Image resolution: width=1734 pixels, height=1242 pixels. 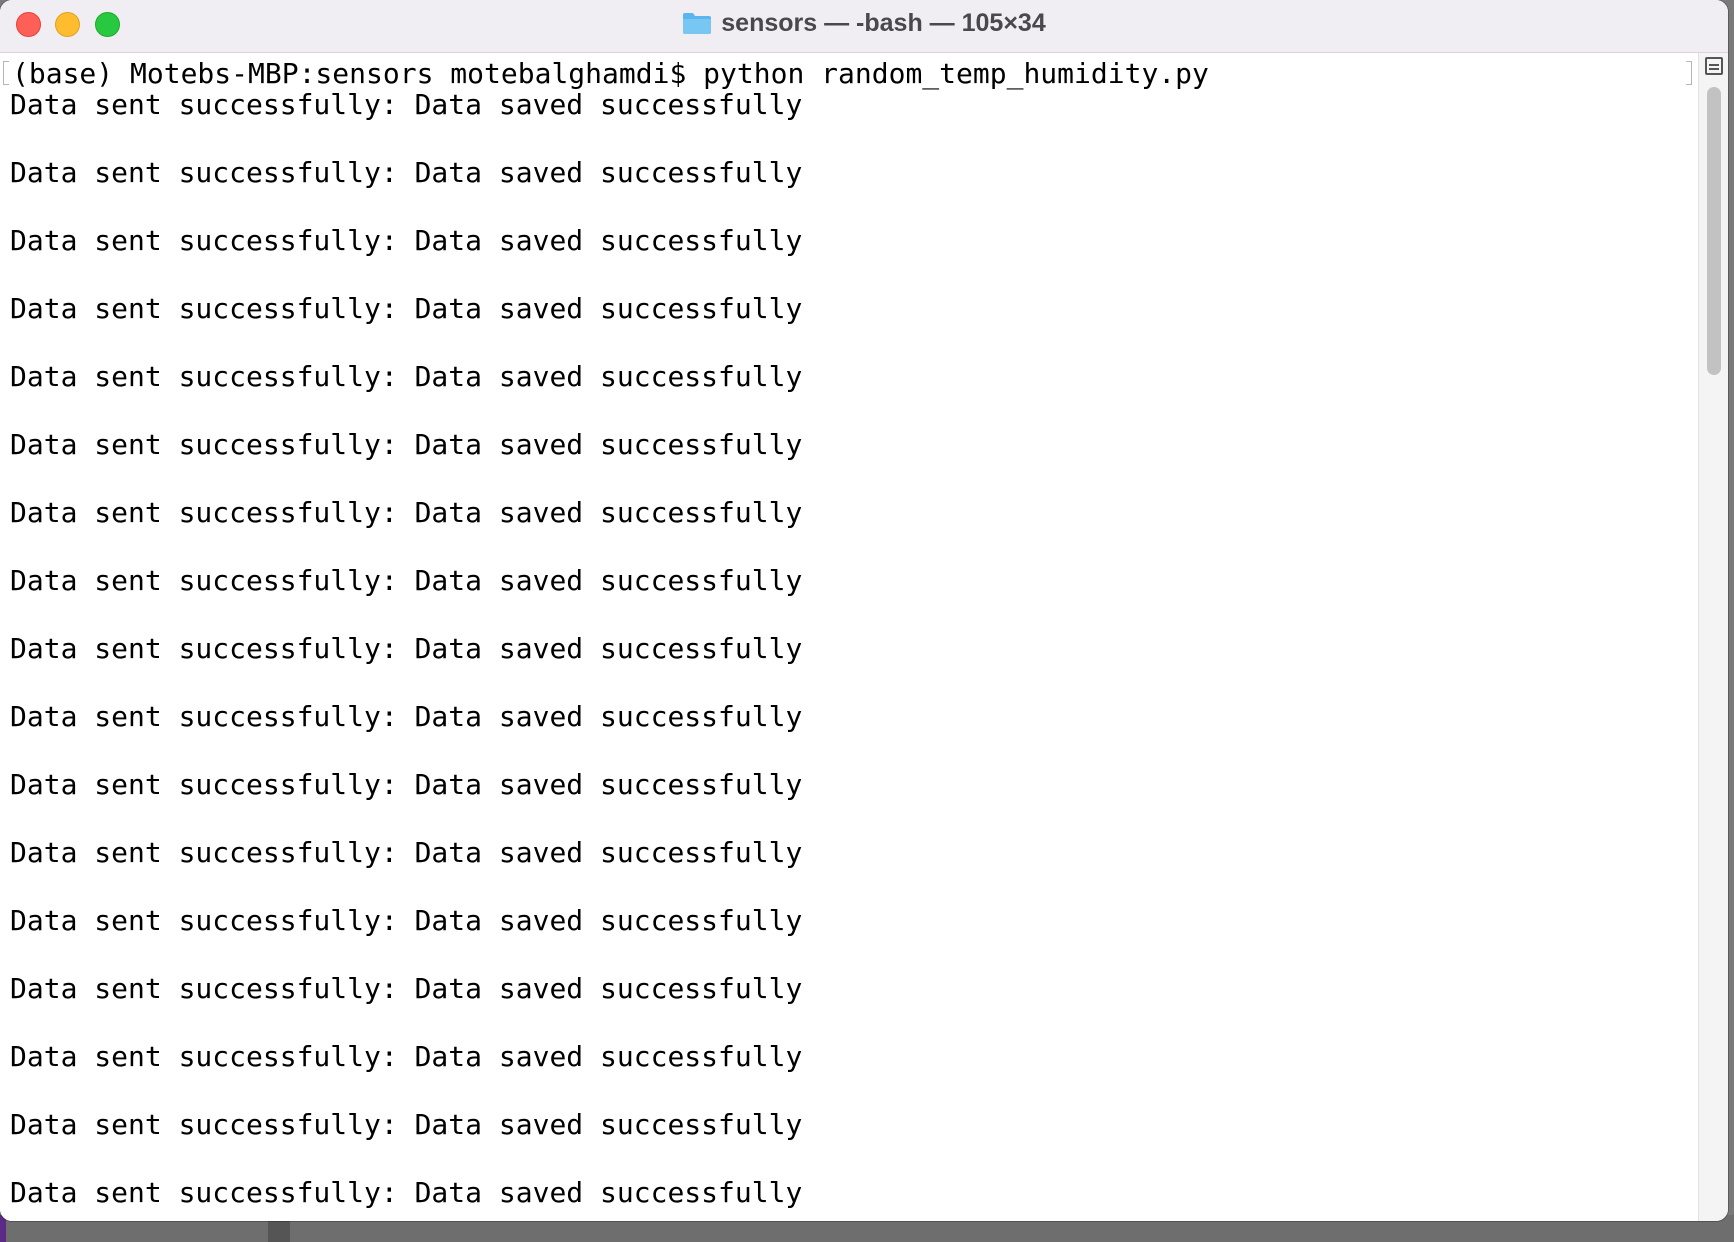 I want to click on folder-icon, so click(x=697, y=23).